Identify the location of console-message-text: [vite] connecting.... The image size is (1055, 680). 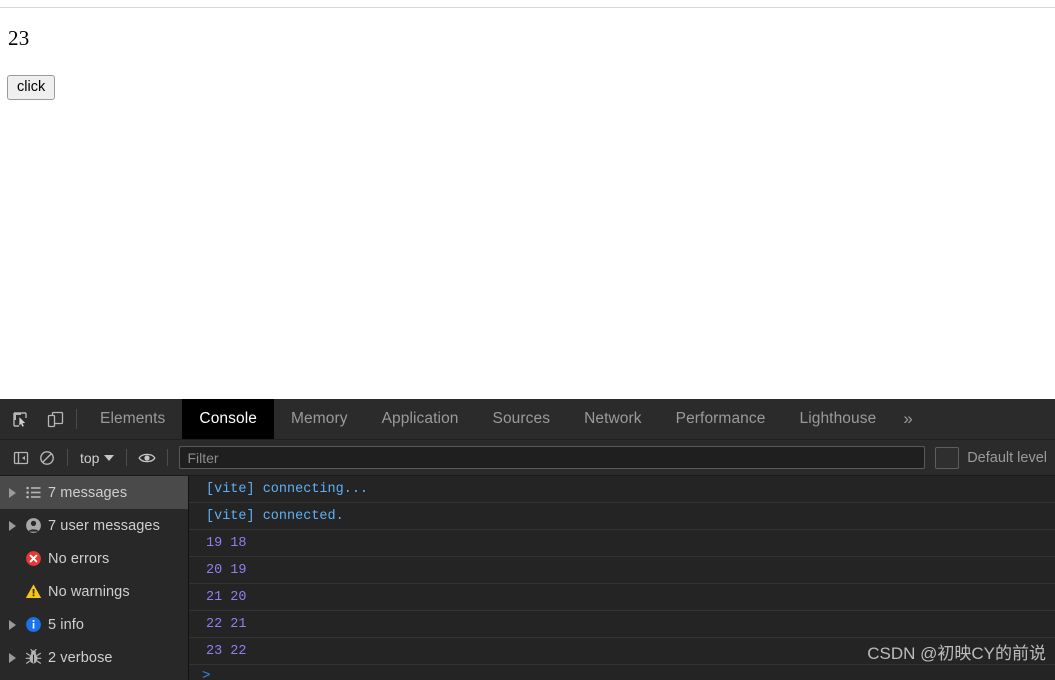
(287, 489).